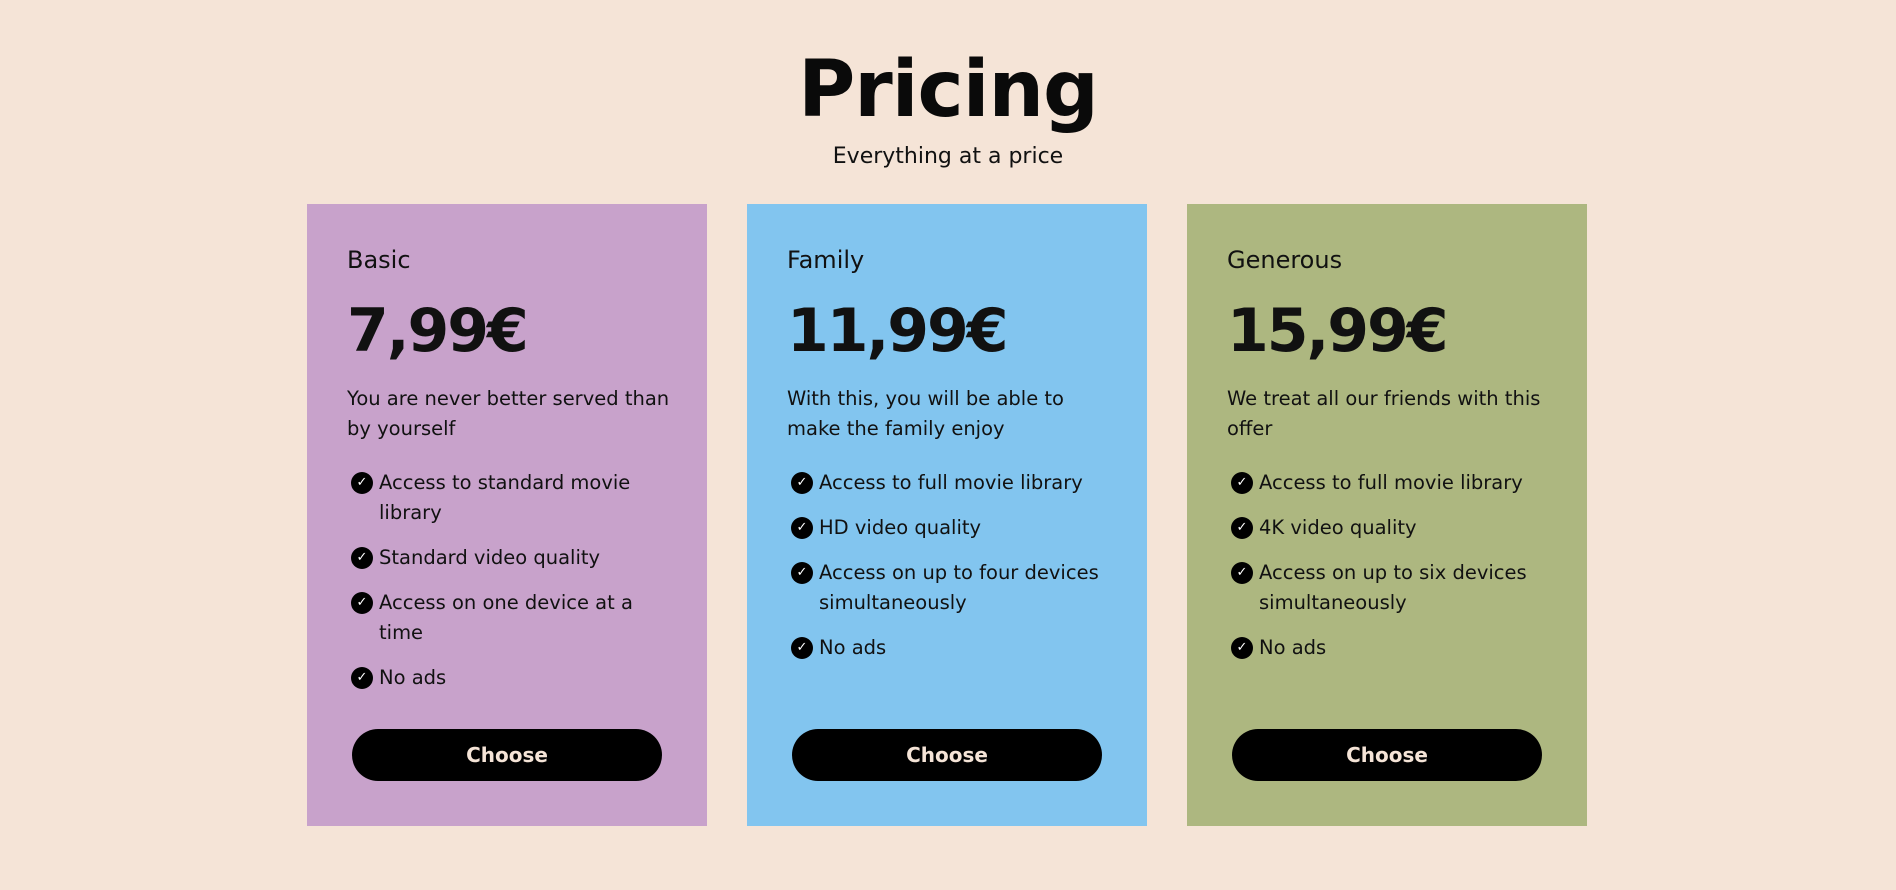  Describe the element at coordinates (900, 527) in the screenshot. I see `feature-label: HD video quality` at that location.